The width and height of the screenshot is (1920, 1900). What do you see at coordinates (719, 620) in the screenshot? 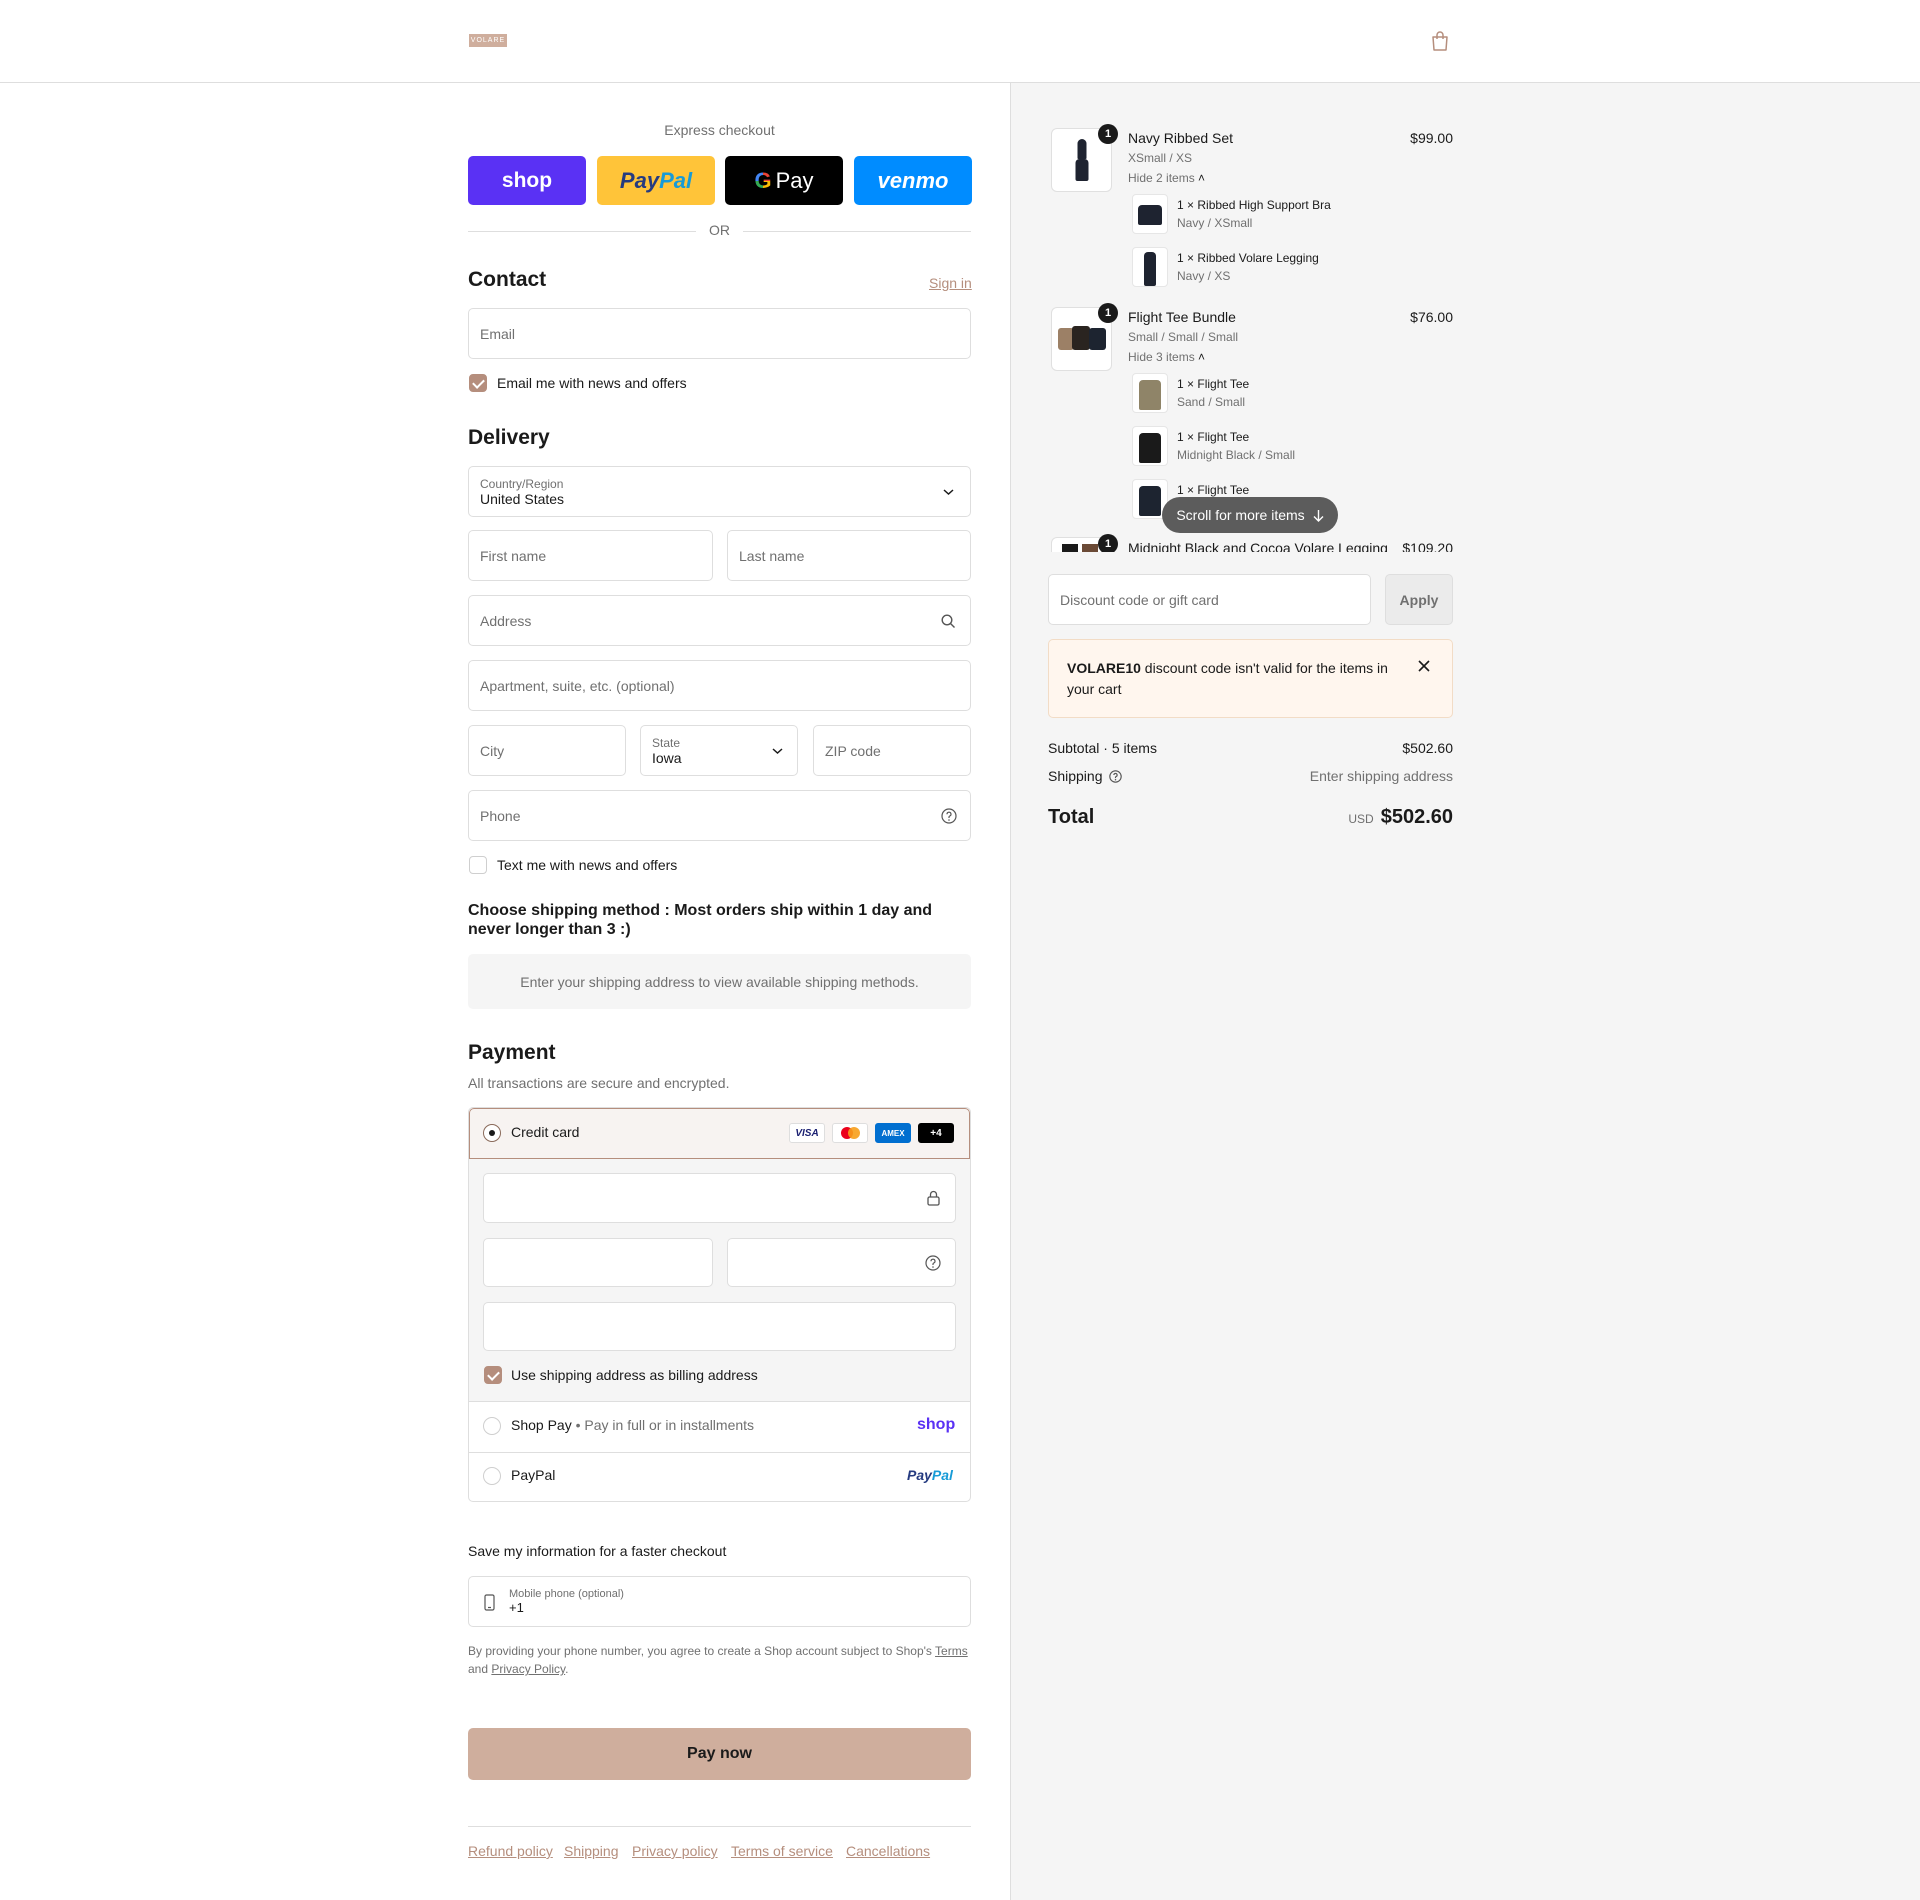
I see `address-field: Address` at bounding box center [719, 620].